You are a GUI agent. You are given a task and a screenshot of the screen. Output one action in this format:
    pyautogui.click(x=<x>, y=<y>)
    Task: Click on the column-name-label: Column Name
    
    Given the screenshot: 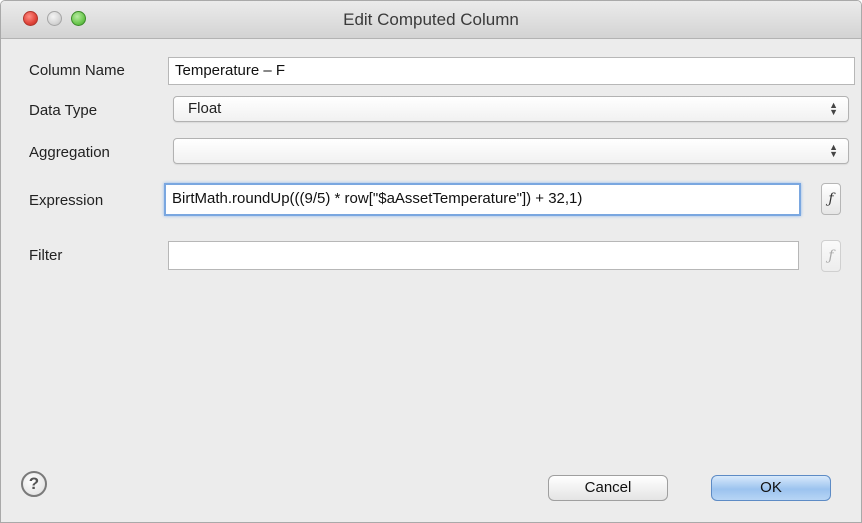 What is the action you would take?
    pyautogui.click(x=77, y=70)
    